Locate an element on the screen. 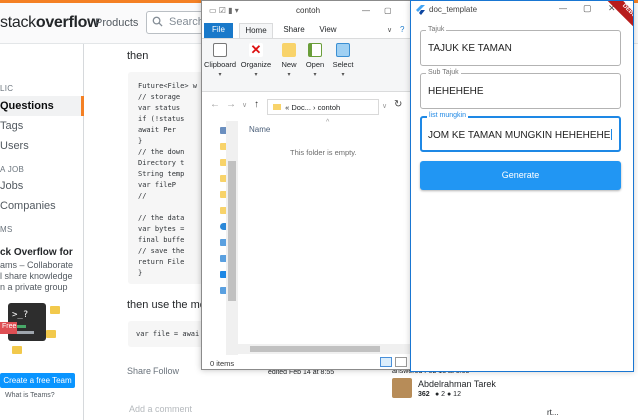 The width and height of the screenshot is (638, 420). properties-icon is located at coordinates (315, 50).